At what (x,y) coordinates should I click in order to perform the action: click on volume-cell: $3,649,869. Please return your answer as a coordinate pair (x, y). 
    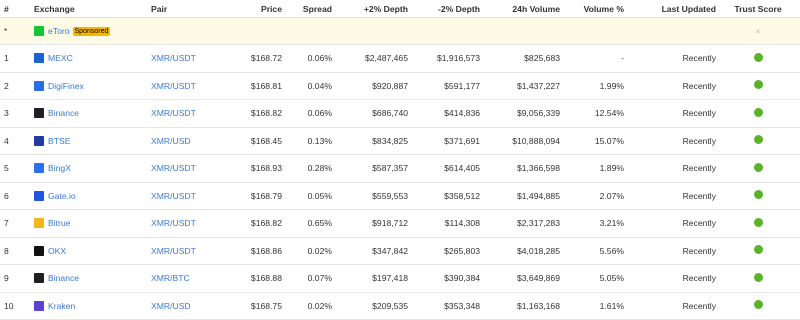
    Looking at the image, I should click on (520, 278).